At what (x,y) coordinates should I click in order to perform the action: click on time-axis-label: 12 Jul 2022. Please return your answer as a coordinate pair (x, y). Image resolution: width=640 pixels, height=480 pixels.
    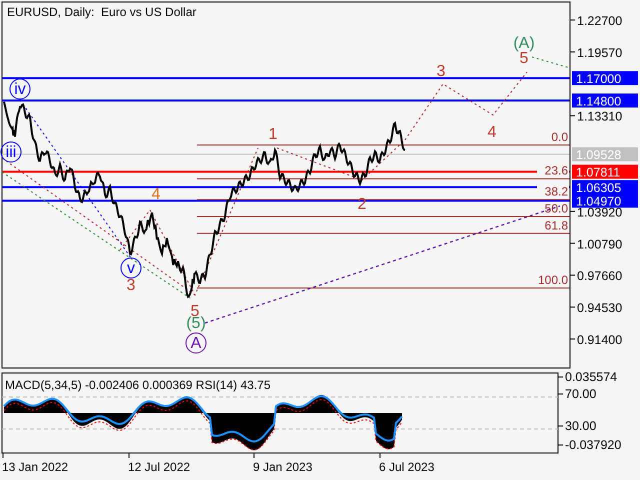
    Looking at the image, I should click on (159, 467).